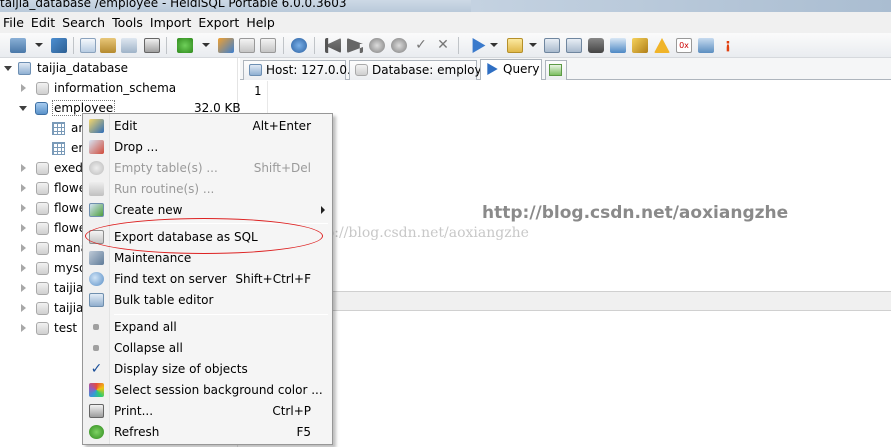  I want to click on query-helpers-icon, so click(618, 45).